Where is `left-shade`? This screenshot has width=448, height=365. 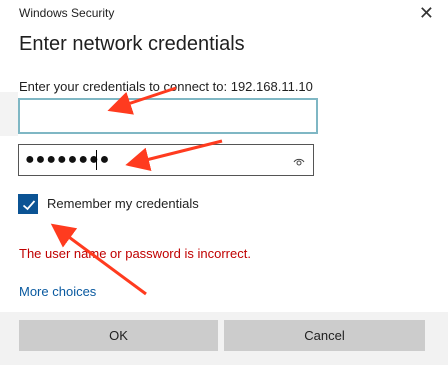
left-shade is located at coordinates (9, 114).